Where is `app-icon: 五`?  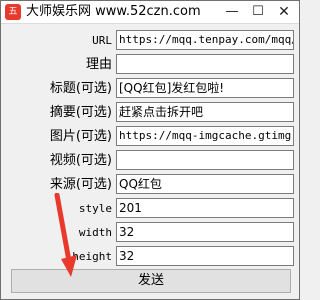
app-icon: 五 is located at coordinates (13, 12).